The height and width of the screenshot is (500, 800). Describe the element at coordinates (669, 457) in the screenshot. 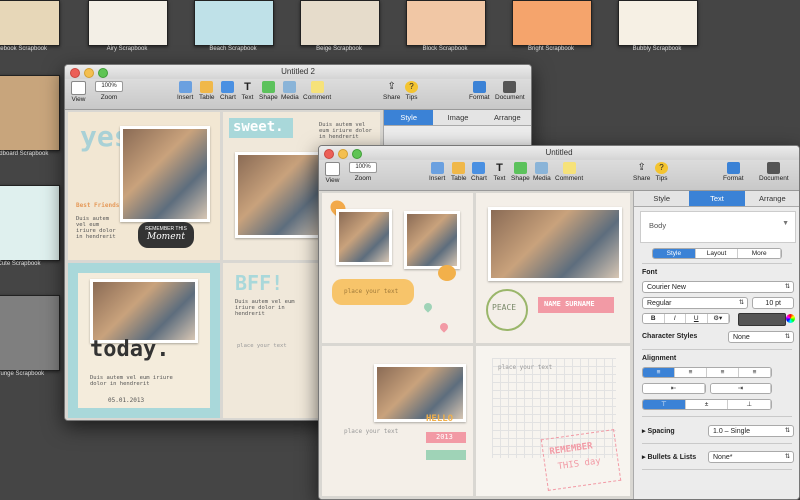

I see `bullets-disclosure: ▸ Bullets & Lists` at that location.